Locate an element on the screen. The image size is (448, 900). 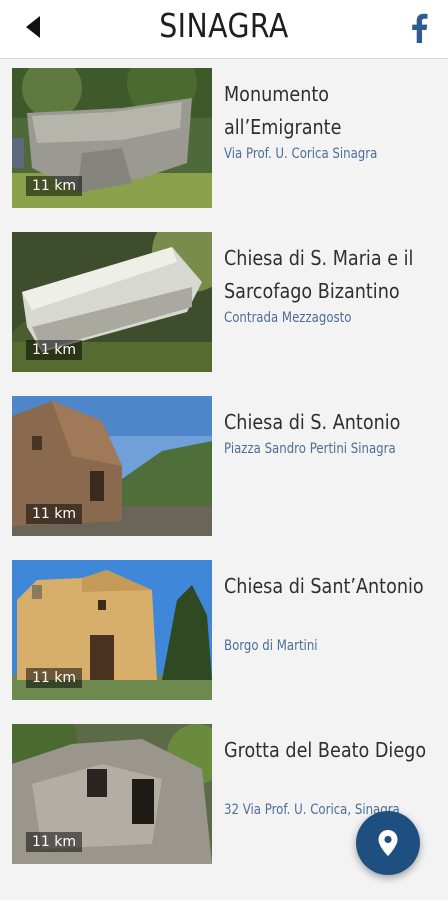
app-header: SINAGRA is located at coordinates (224, 29).